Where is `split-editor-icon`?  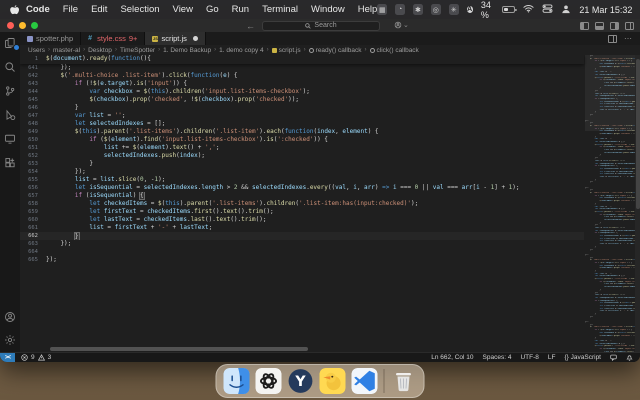 split-editor-icon is located at coordinates (612, 38).